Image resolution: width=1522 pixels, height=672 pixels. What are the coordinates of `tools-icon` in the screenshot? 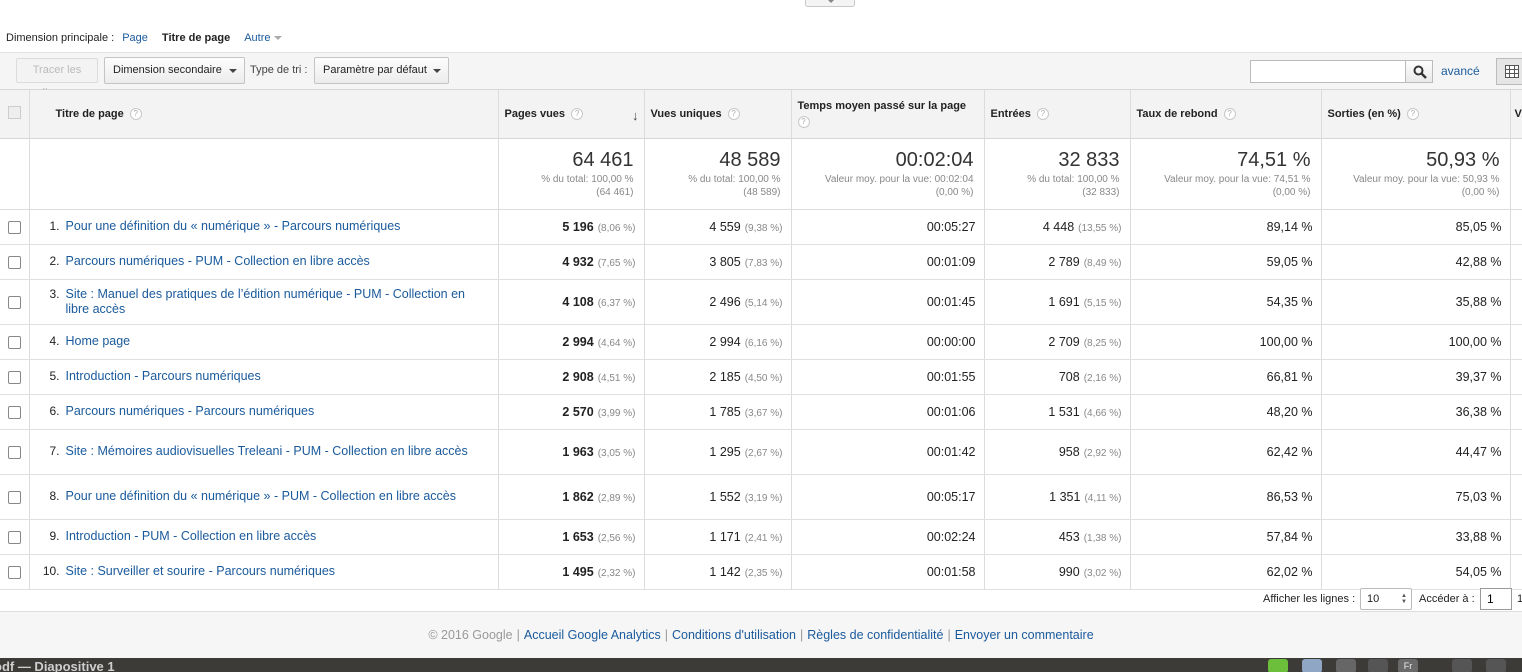 It's located at (1346, 665).